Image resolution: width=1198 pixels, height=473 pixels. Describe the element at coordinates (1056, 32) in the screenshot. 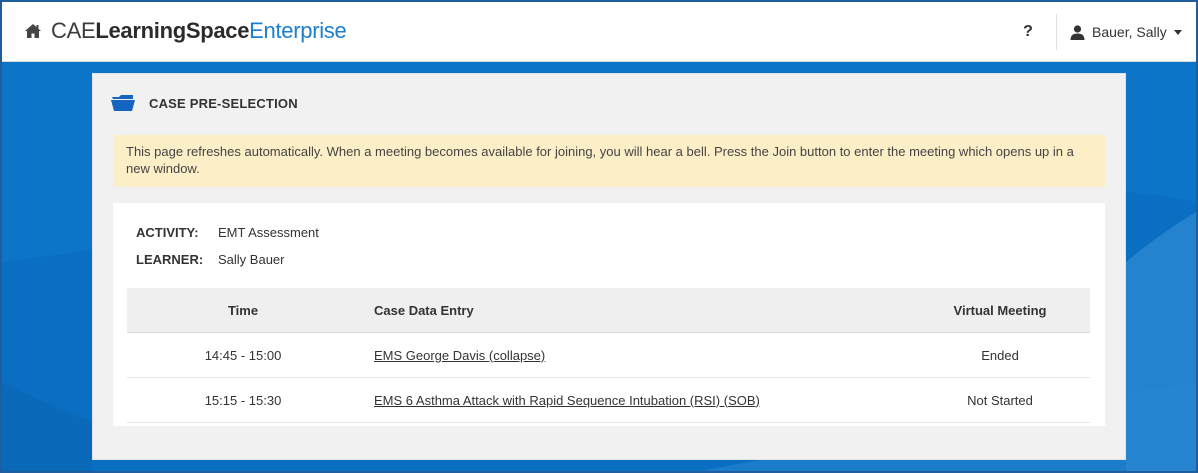

I see `navbar-divider` at that location.